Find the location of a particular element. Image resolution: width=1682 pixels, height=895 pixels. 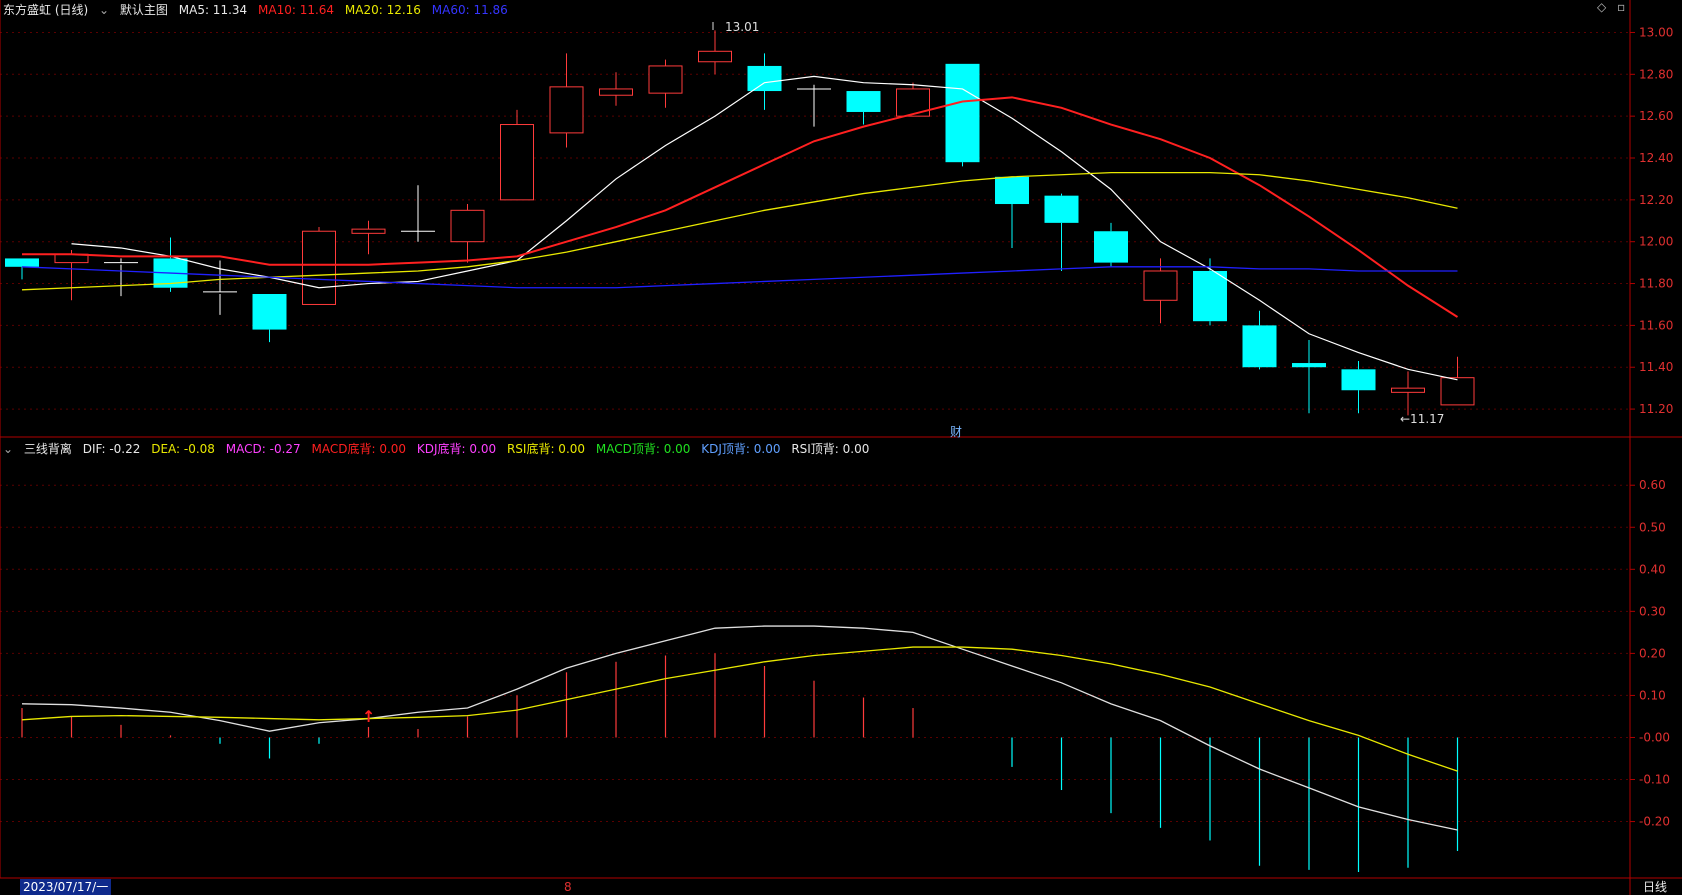

dea-value: DEA: -0.08 is located at coordinates (183, 449).